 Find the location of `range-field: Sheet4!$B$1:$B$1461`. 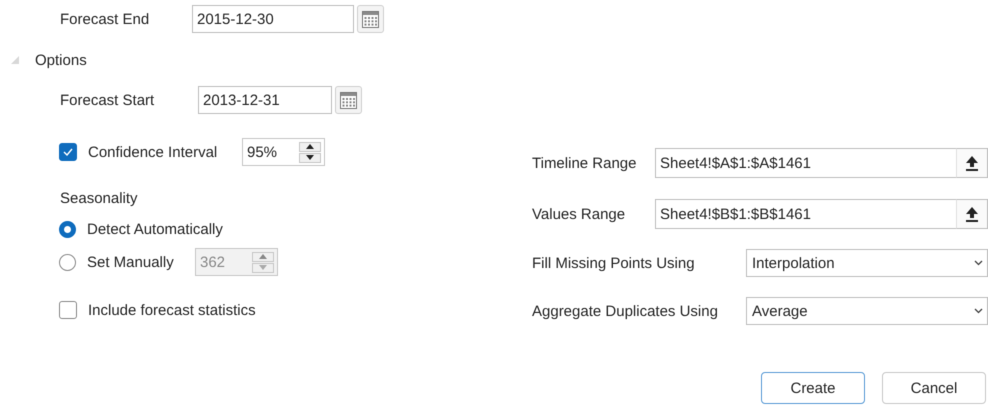

range-field: Sheet4!$B$1:$B$1461 is located at coordinates (805, 214).